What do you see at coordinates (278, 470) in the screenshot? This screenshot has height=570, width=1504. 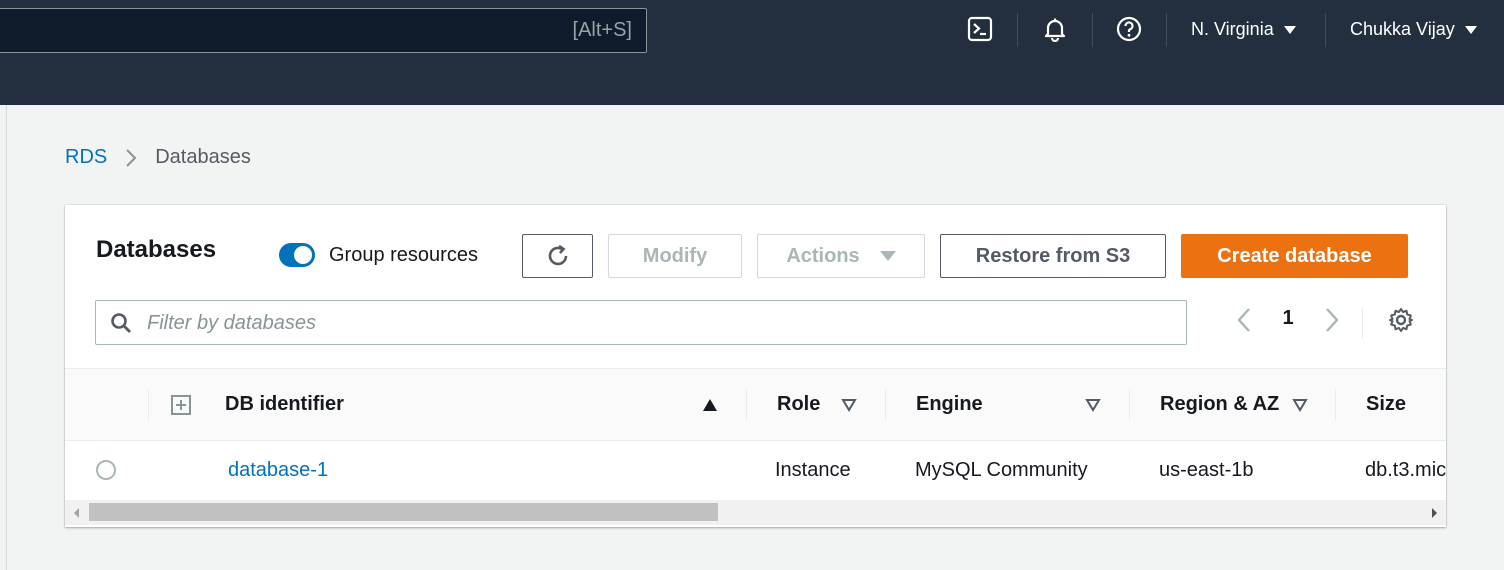 I see `db-identifier-link: database-1` at bounding box center [278, 470].